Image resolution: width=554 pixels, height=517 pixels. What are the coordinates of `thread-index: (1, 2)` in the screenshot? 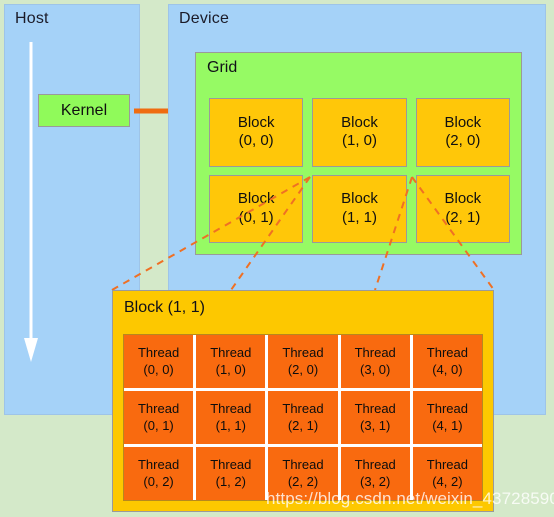 It's located at (230, 481).